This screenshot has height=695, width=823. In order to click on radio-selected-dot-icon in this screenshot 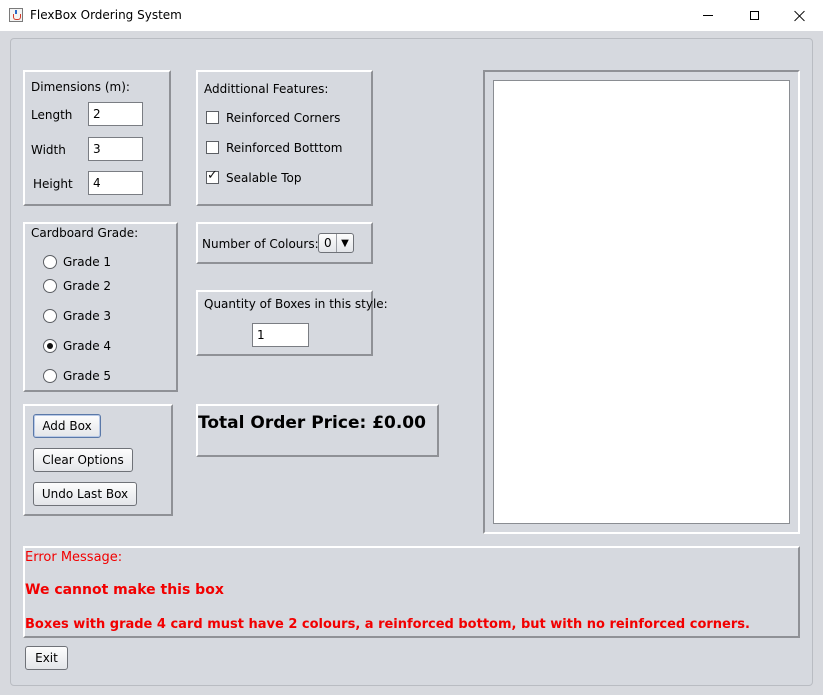, I will do `click(50, 346)`.